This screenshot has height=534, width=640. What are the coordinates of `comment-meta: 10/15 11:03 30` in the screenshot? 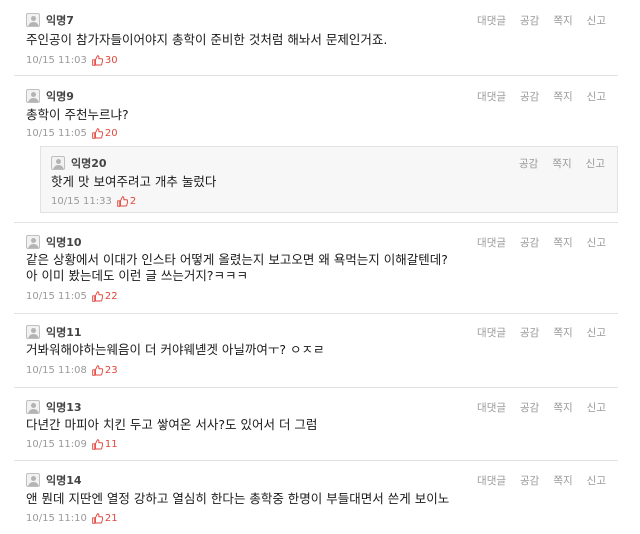 It's located at (72, 60).